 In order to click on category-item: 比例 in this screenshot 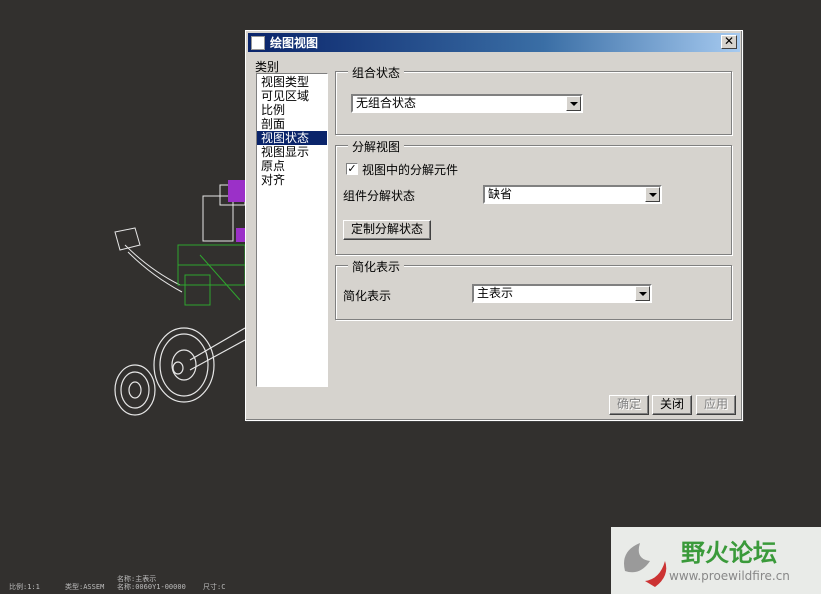, I will do `click(292, 110)`.